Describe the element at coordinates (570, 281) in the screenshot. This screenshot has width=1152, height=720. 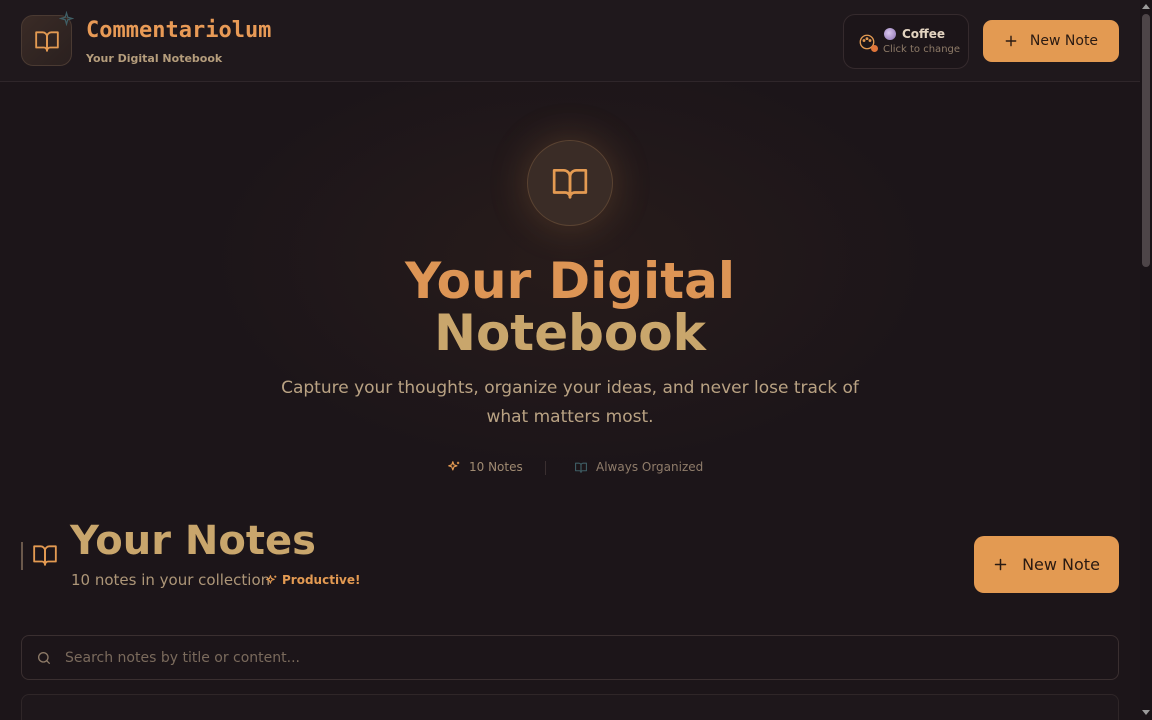
I see `hero-title-line1: Your Digital` at that location.